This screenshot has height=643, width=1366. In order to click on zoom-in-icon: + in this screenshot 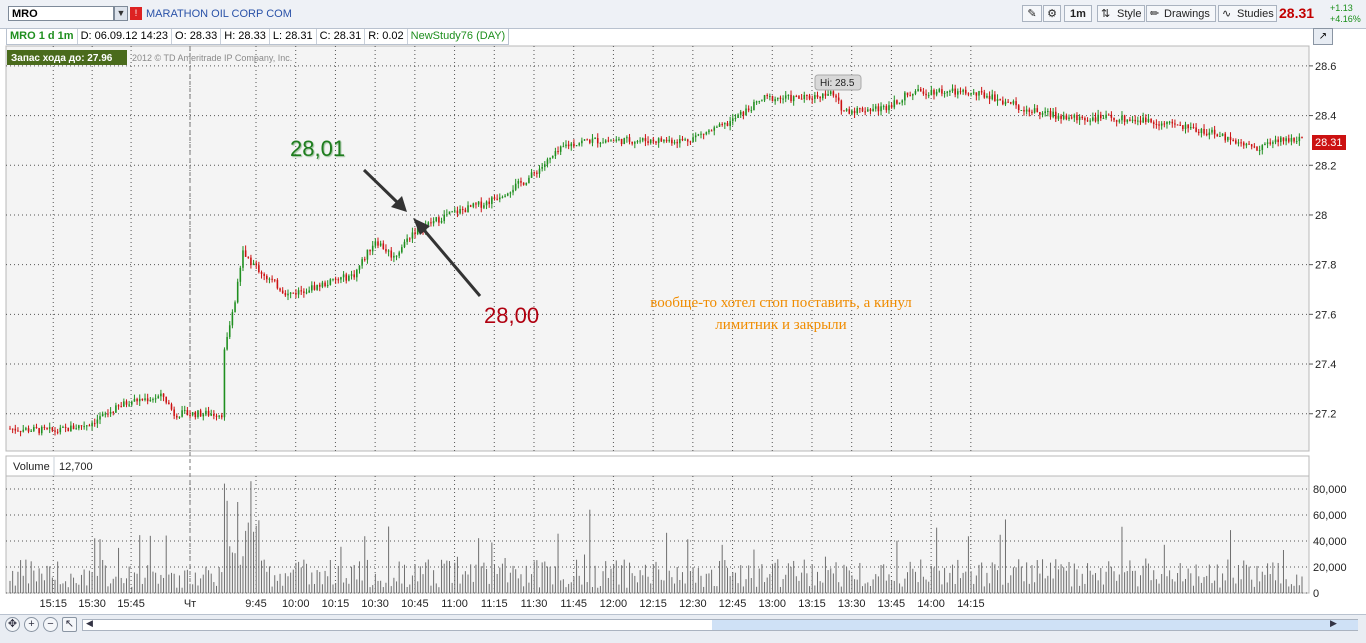, I will do `click(31, 624)`.